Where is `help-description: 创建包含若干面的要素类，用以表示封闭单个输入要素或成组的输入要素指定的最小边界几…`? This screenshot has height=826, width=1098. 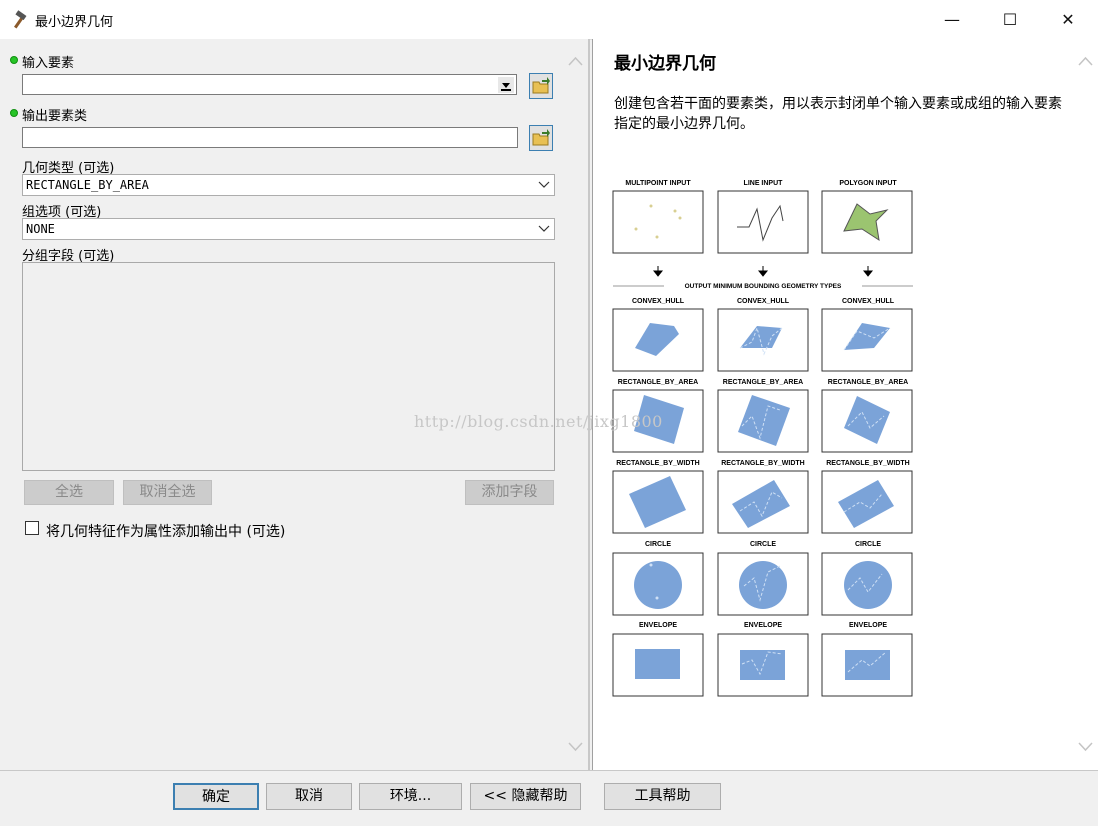
help-description: 创建包含若干面的要素类，用以表示封闭单个输入要素或成组的输入要素指定的最小边界几… is located at coordinates (838, 114).